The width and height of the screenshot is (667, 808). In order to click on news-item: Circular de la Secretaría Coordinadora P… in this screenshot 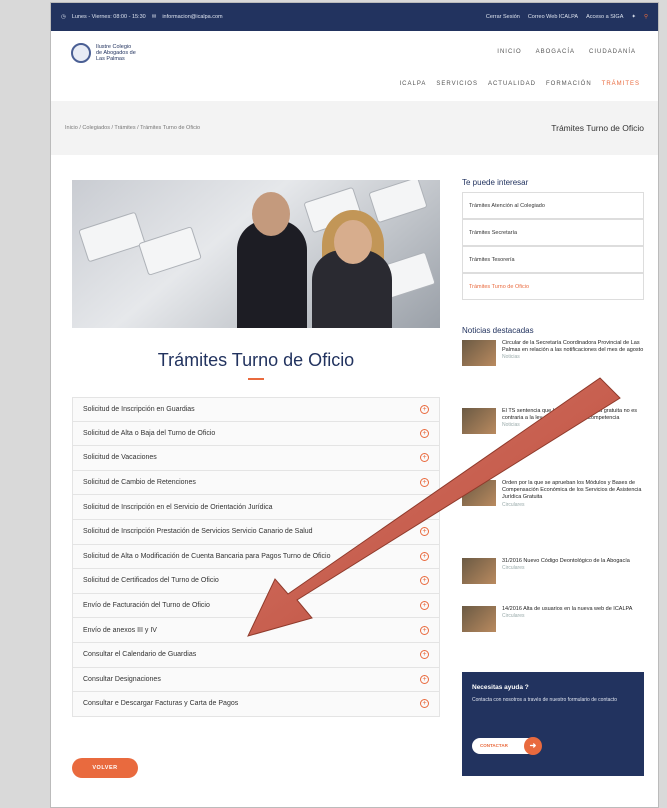, I will do `click(553, 353)`.